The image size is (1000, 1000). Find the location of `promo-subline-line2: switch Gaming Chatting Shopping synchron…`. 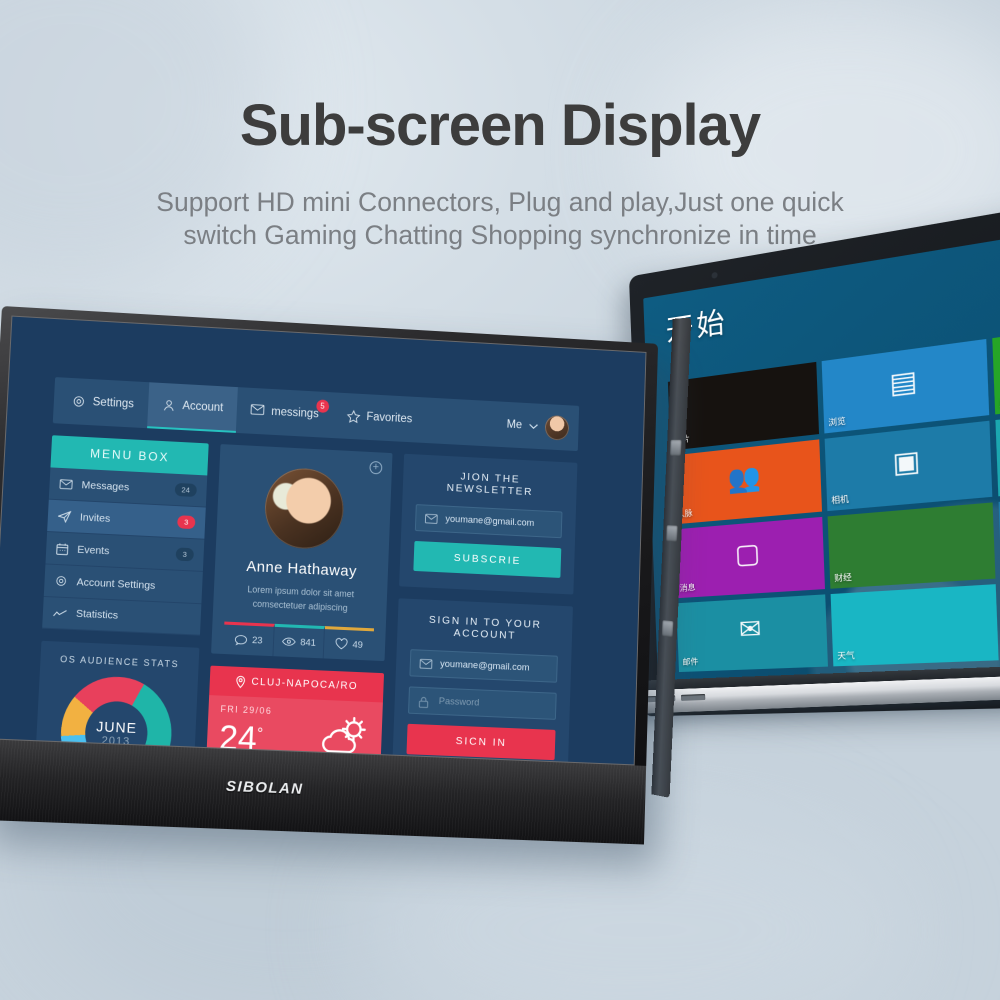

promo-subline-line2: switch Gaming Chatting Shopping synchron… is located at coordinates (500, 235).